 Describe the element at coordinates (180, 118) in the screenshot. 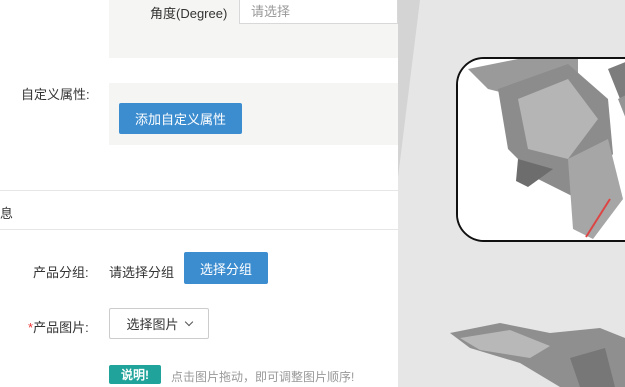

I see `add-custom-attribute-button: 添加自定义属性` at that location.